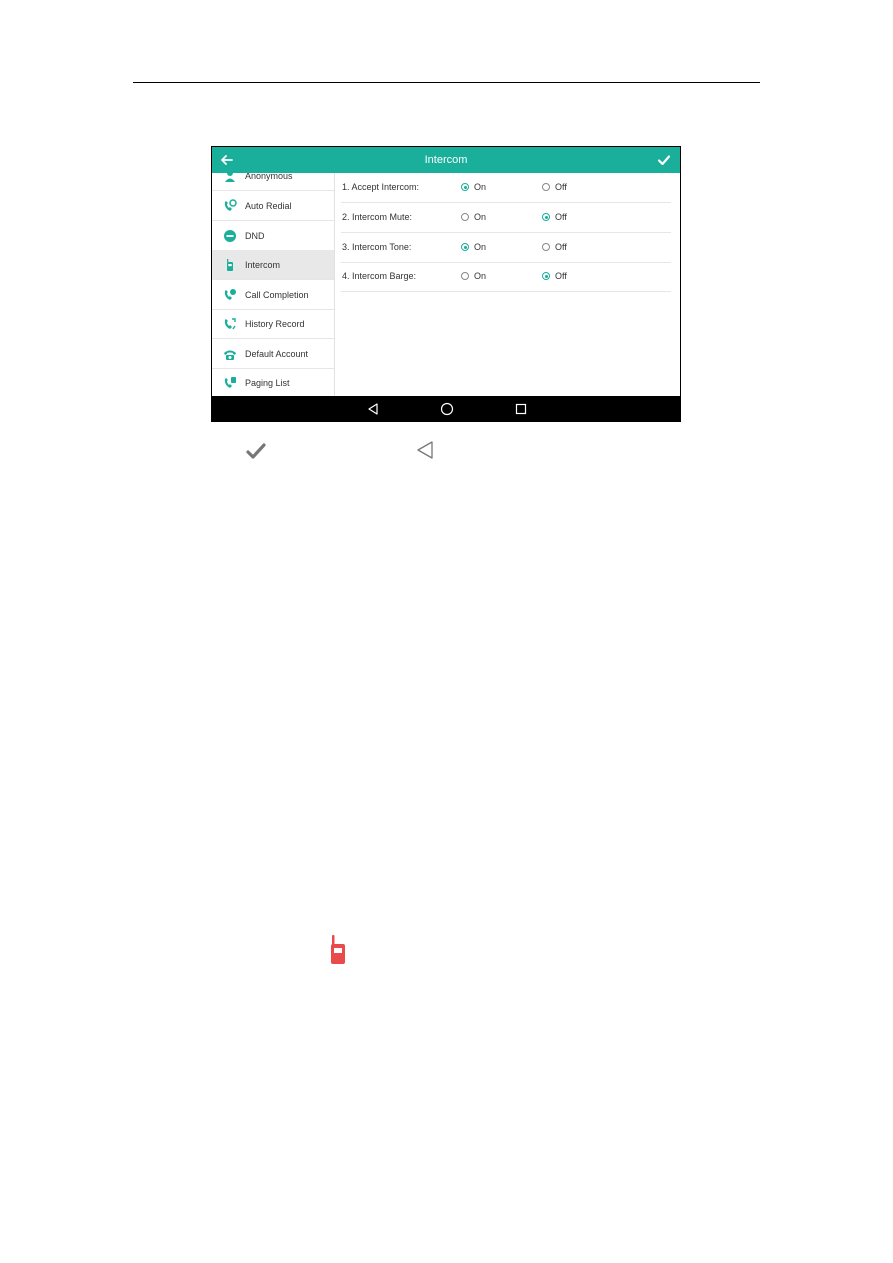 This screenshot has height=1263, width=893. I want to click on setting-row-intercom-mute: 2. Intercom Mute: On Off, so click(506, 218).